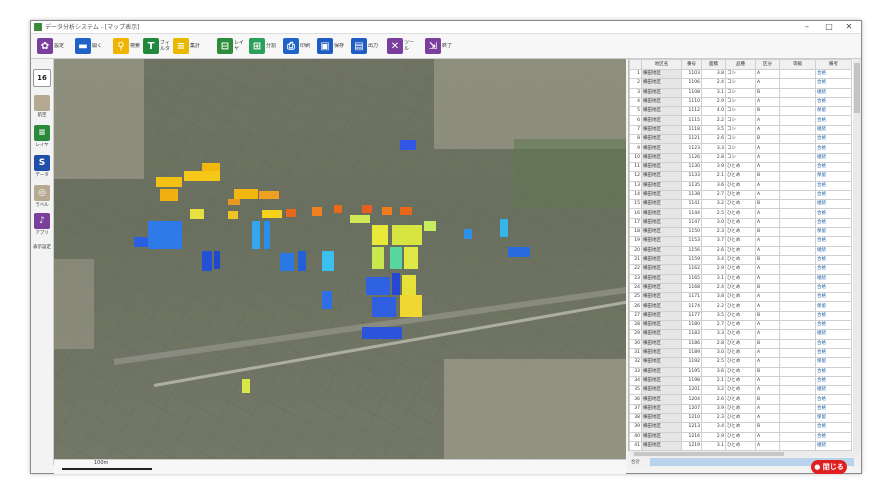 This screenshot has height=489, width=887. Describe the element at coordinates (635, 120) in the screenshot. I see `table-cell: 6` at that location.